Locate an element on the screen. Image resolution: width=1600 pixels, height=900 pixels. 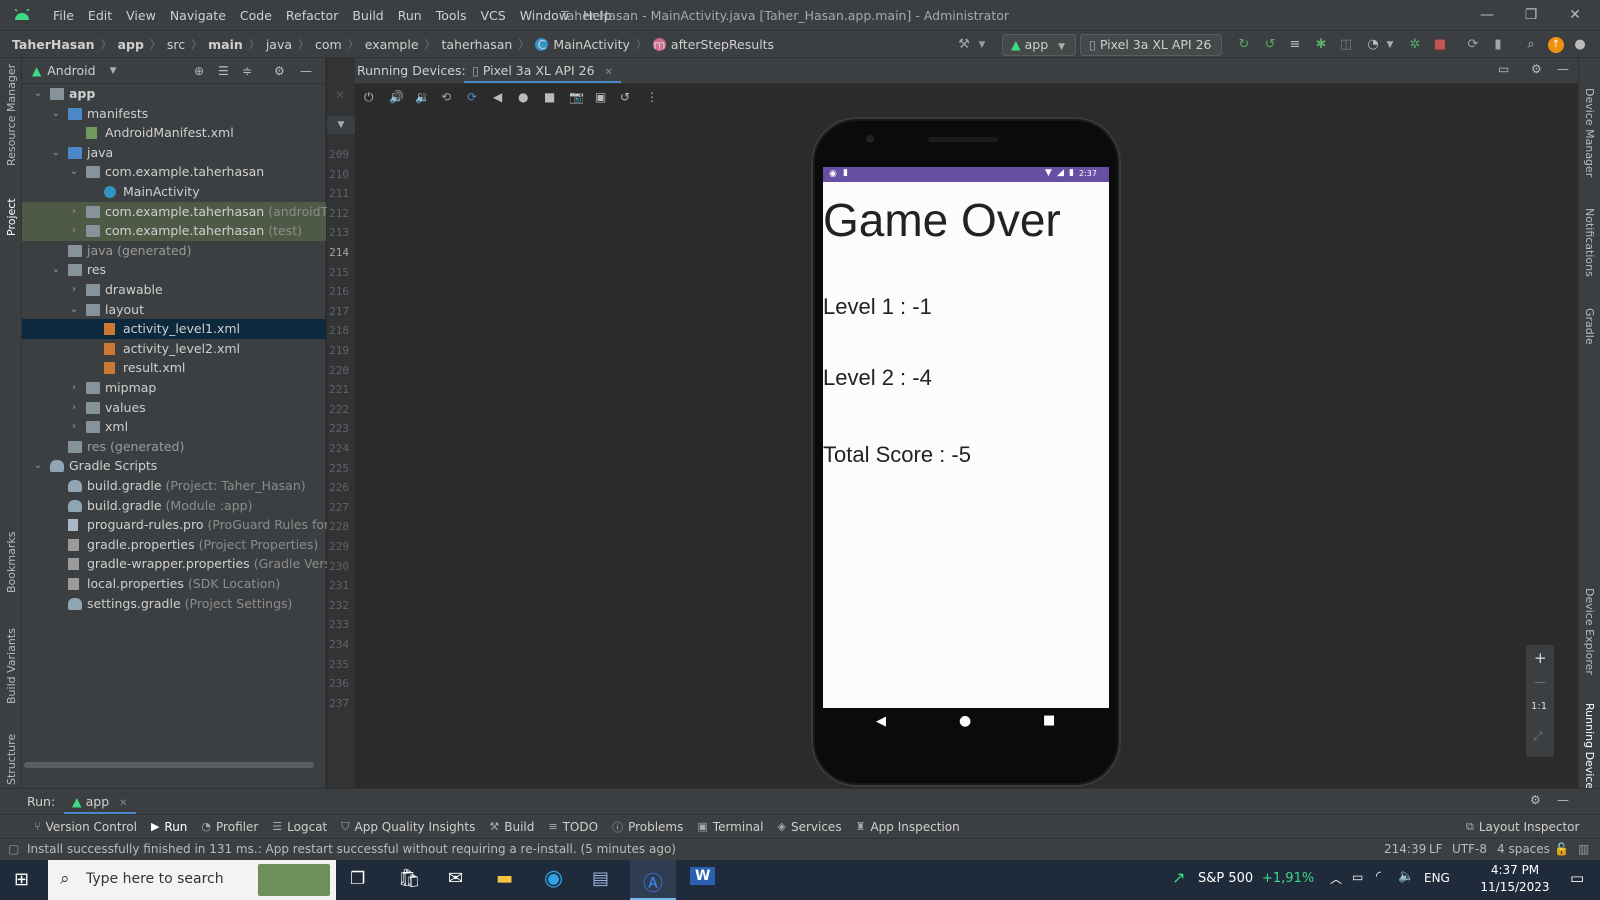
menu-vcs: VCS is located at coordinates (493, 15).